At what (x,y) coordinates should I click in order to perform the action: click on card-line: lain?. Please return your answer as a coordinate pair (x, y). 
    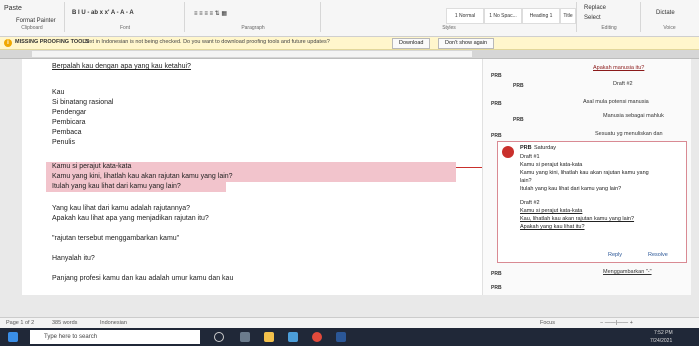
    Looking at the image, I should click on (526, 181).